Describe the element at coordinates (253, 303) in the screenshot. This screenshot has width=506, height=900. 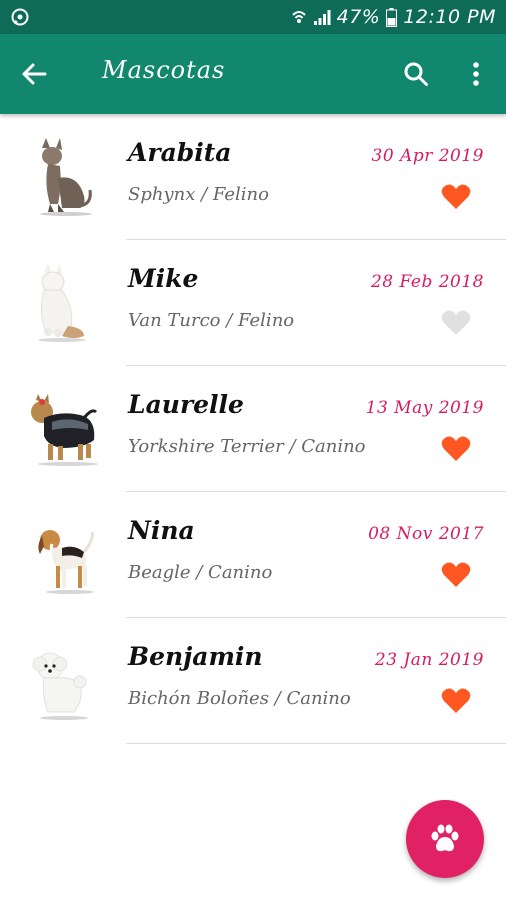
I see `pet-row-mike: Mike Van Turco / Felino 28 Feb 2018` at that location.